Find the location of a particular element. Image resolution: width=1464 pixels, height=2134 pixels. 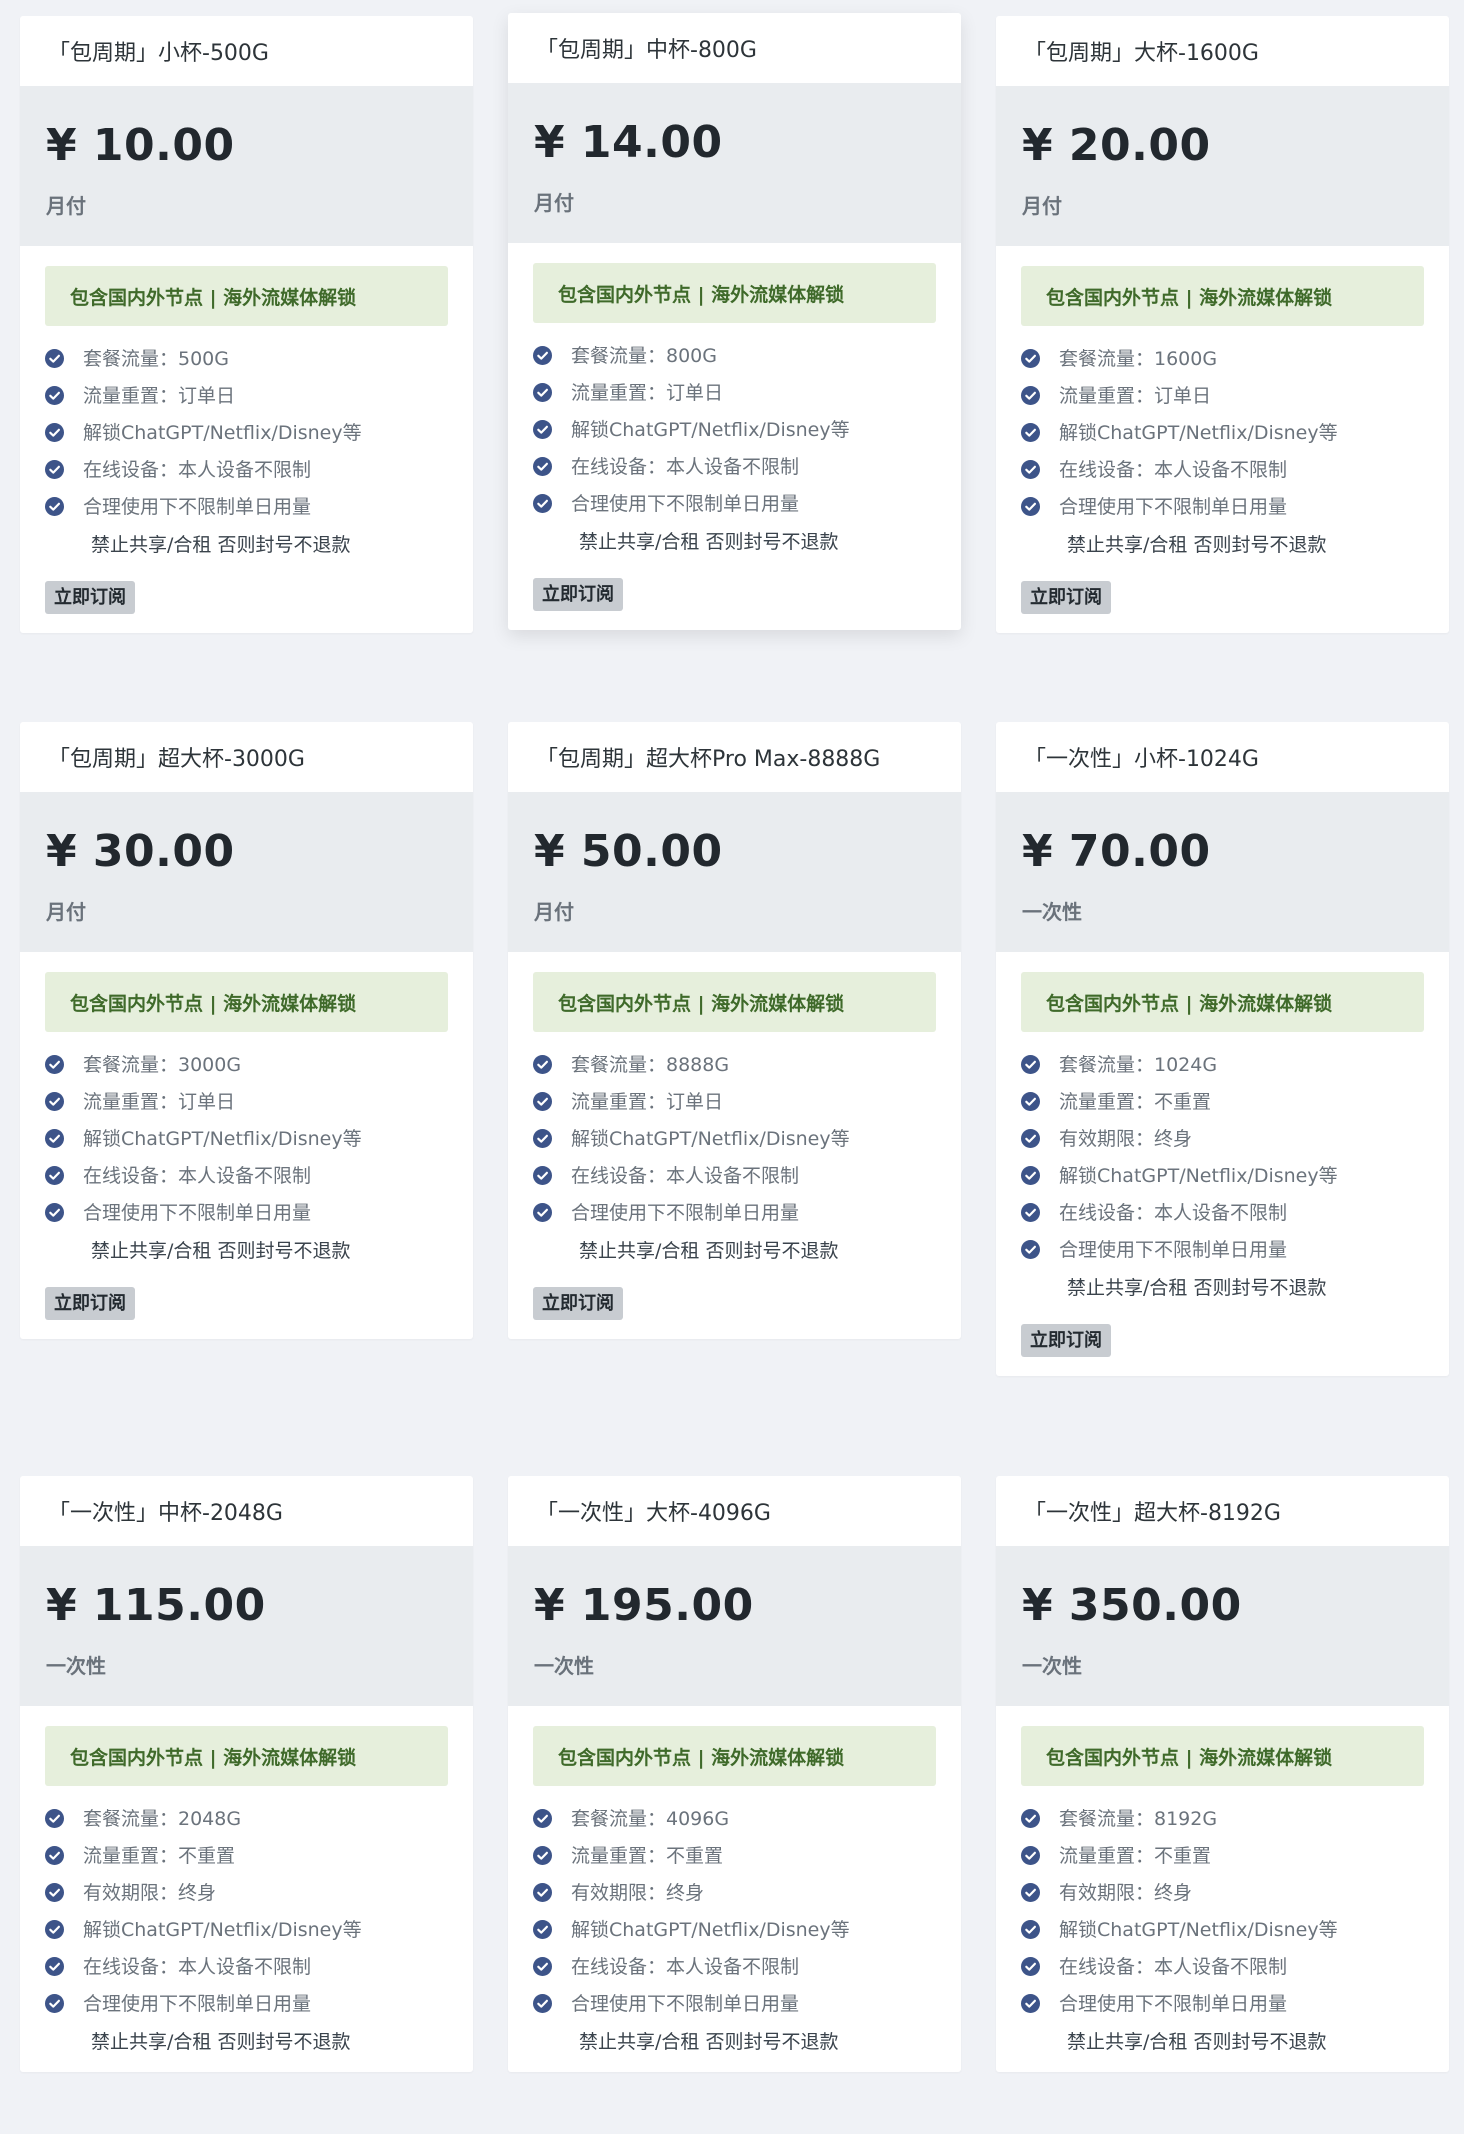

plan-price: ¥ 10.00 is located at coordinates (140, 145).